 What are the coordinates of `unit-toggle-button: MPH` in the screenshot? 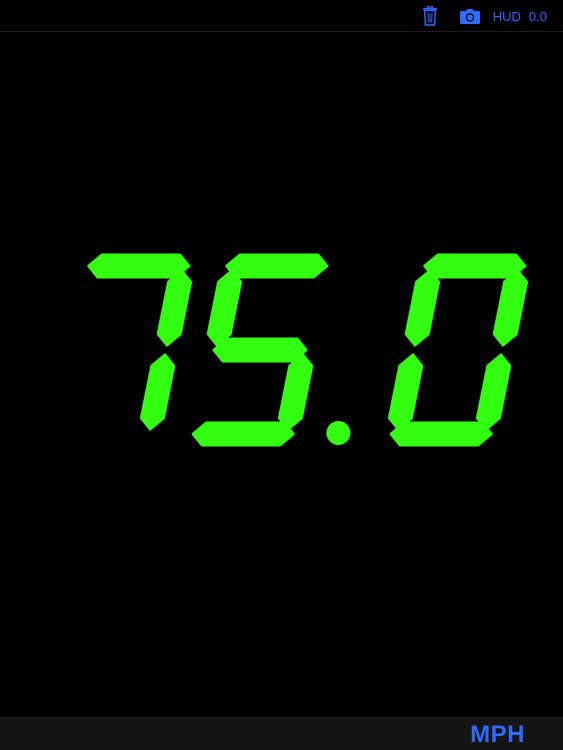 It's located at (497, 735).